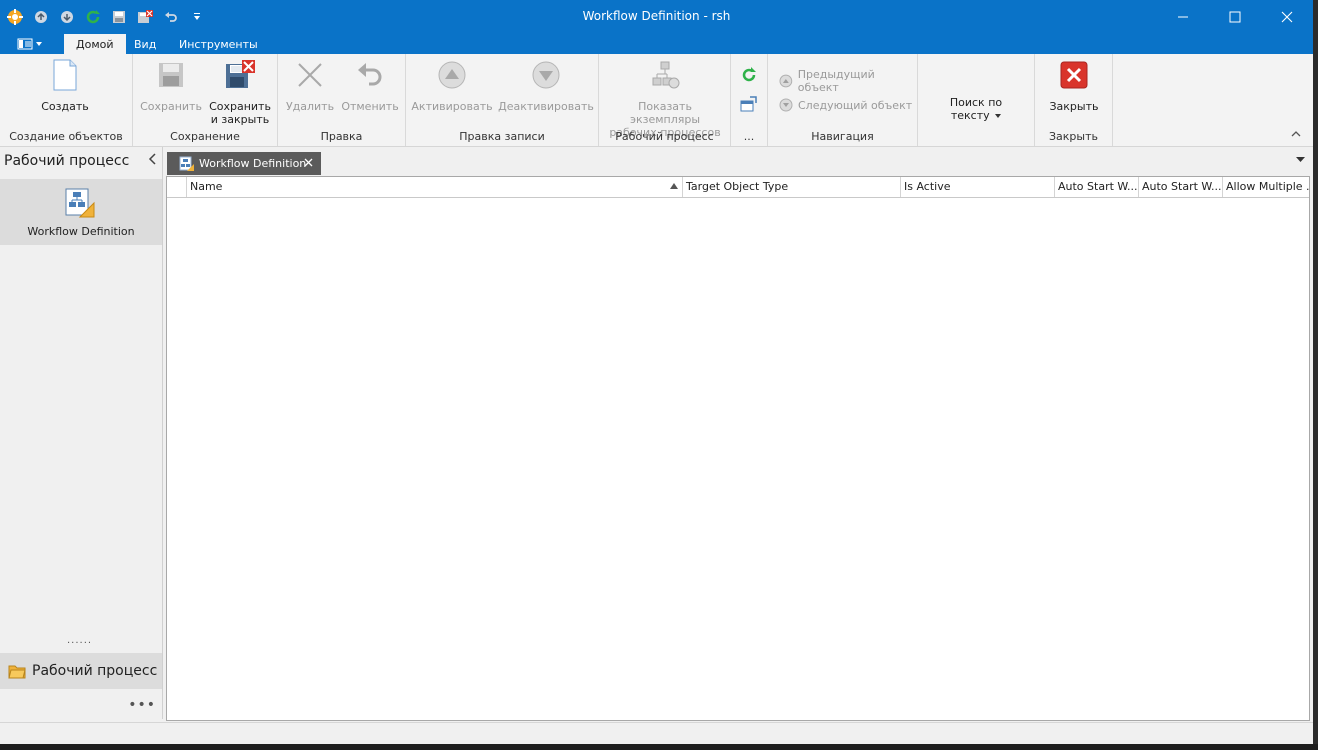 The width and height of the screenshot is (1318, 750). Describe the element at coordinates (1074, 106) in the screenshot. I see `close-label: Закрыть` at that location.